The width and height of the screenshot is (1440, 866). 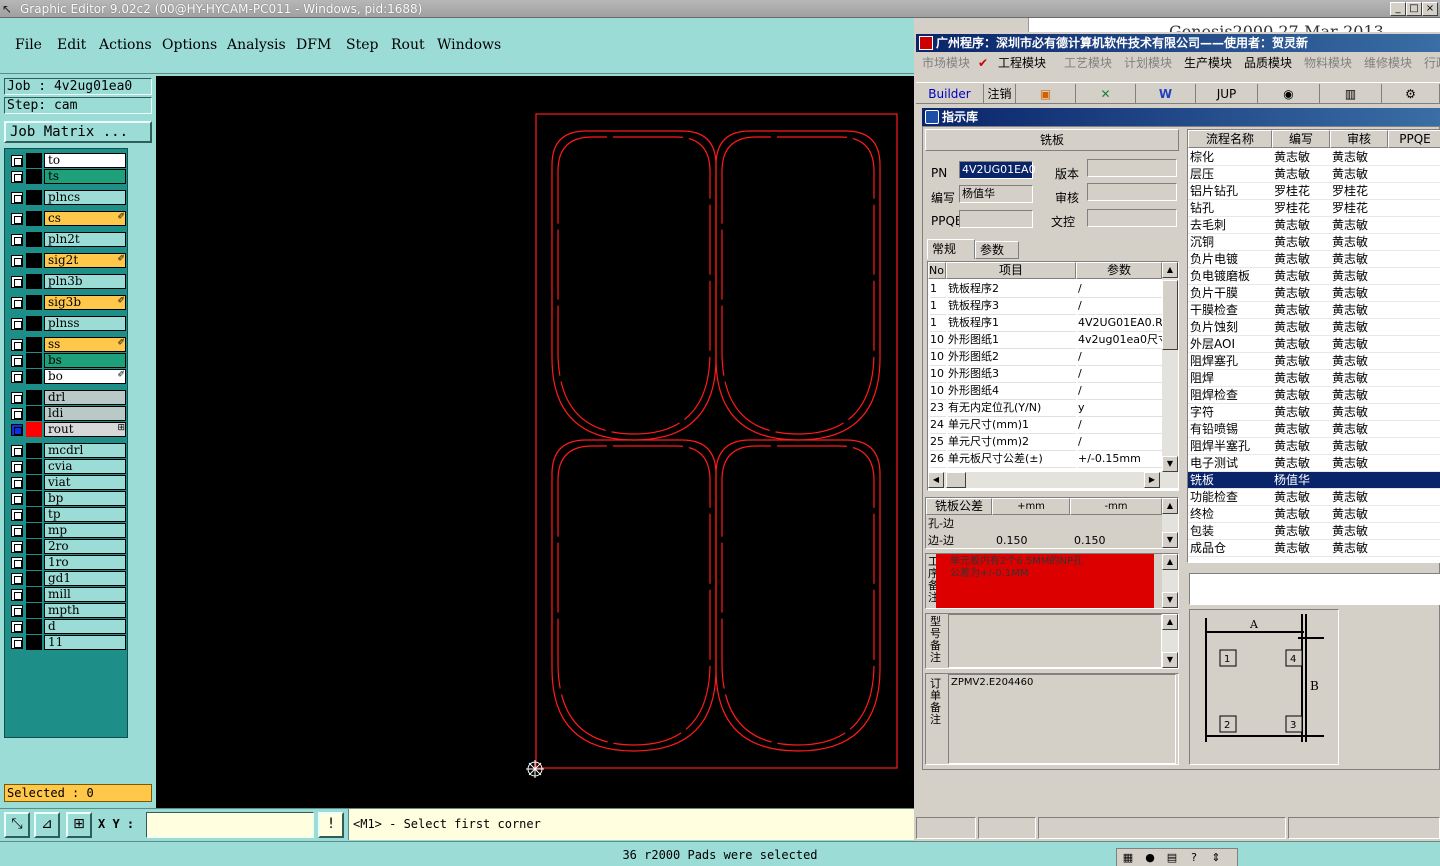 I want to click on layer-name: sig2t, so click(x=85, y=260).